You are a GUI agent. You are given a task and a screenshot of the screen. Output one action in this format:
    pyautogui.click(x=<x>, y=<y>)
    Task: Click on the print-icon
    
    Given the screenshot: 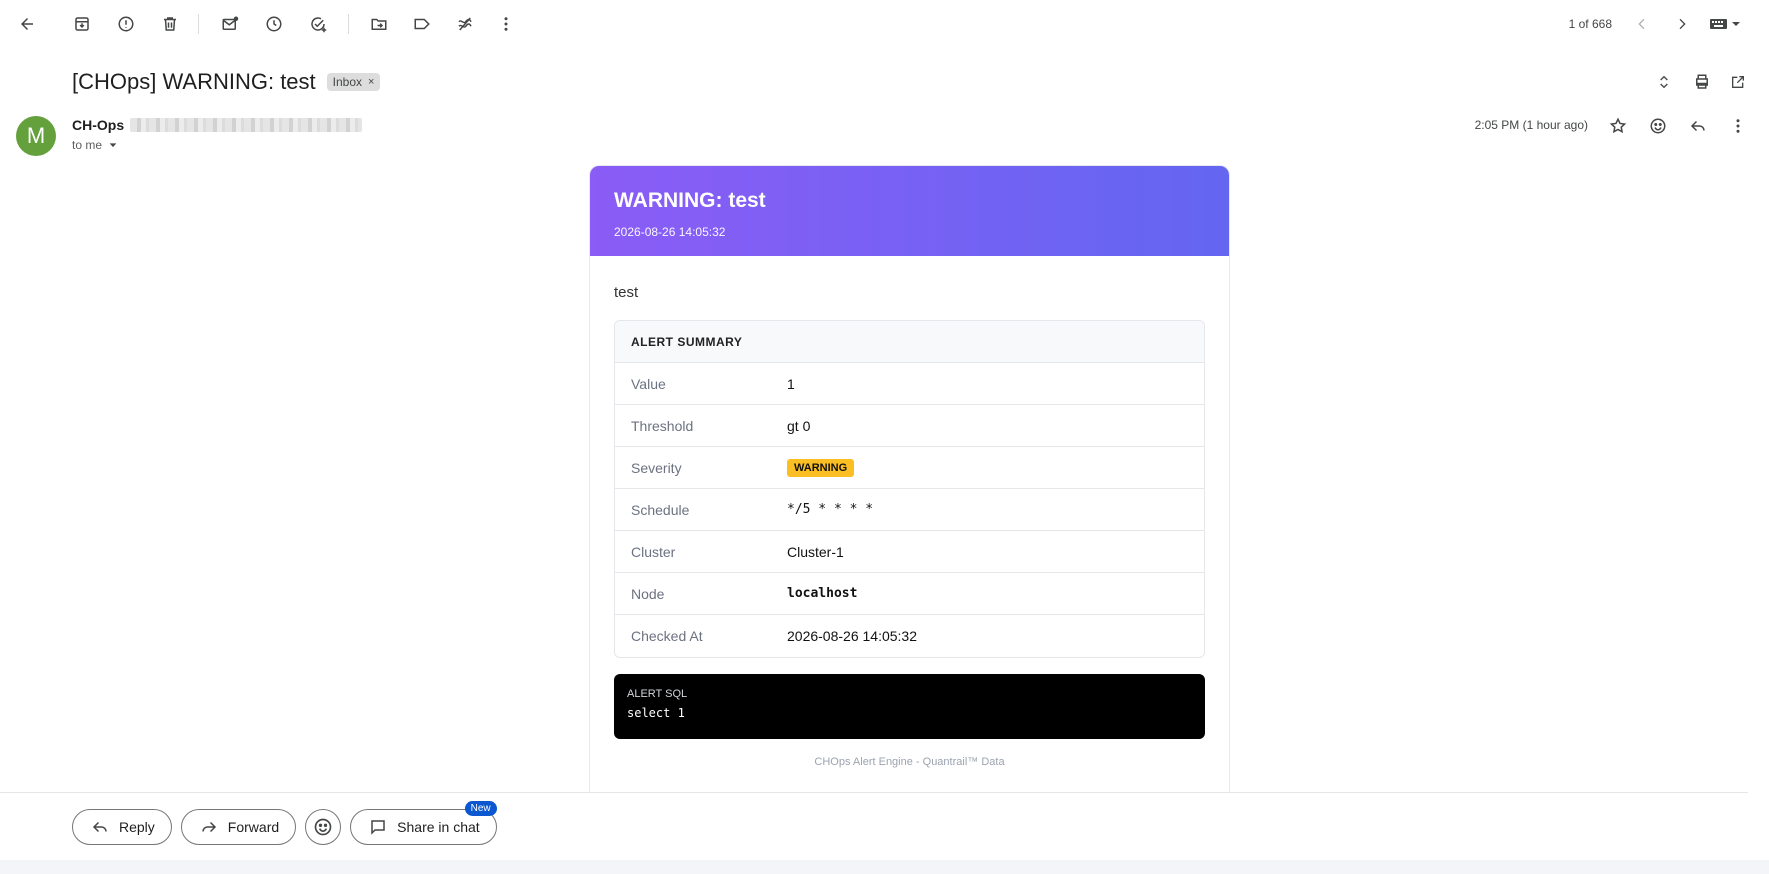 What is the action you would take?
    pyautogui.click(x=1702, y=82)
    